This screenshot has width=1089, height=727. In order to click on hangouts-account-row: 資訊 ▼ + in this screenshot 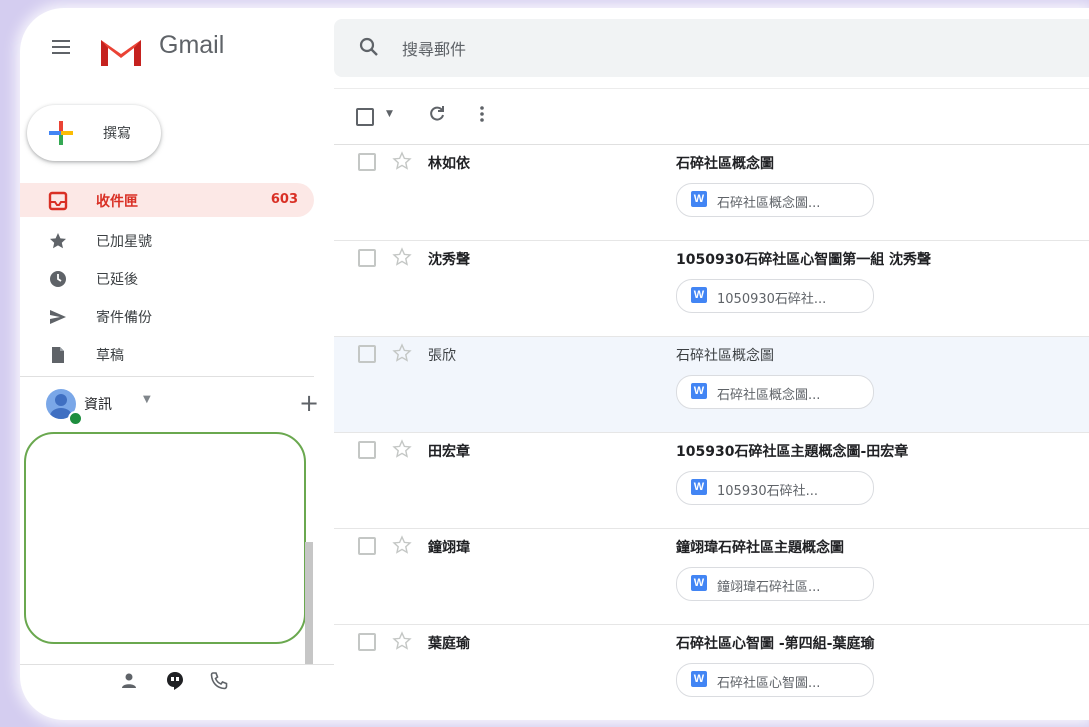, I will do `click(181, 406)`.